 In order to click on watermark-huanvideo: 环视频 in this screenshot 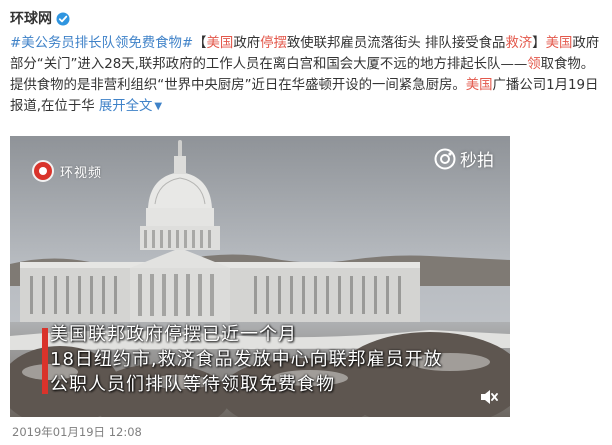, I will do `click(67, 171)`.